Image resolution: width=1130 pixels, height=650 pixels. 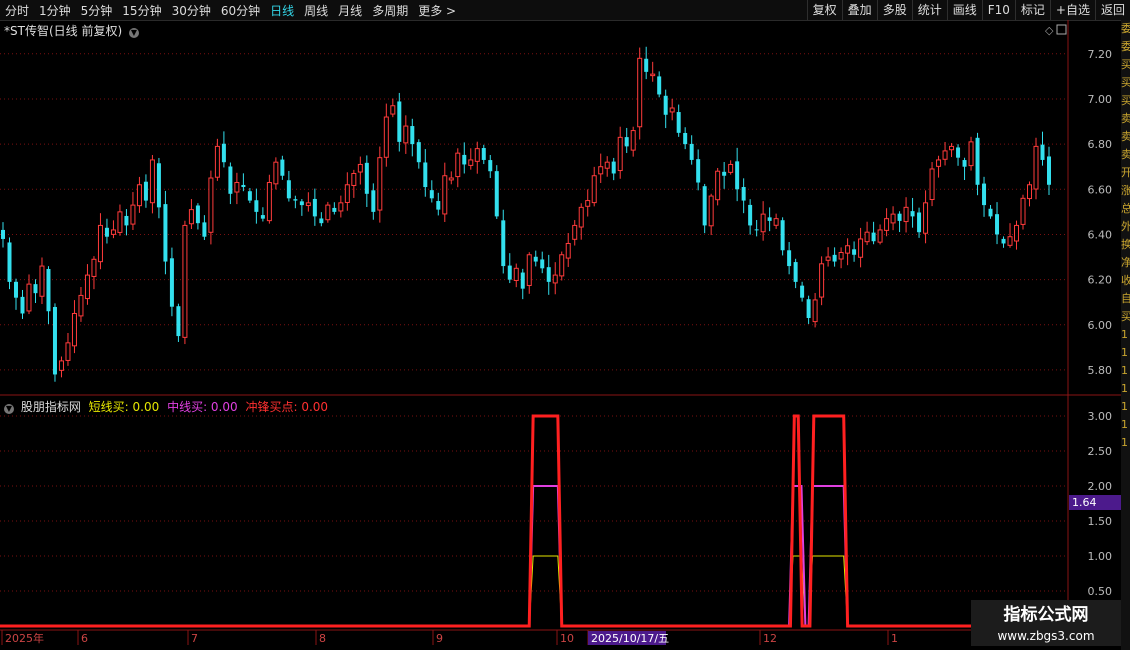 What do you see at coordinates (1100, 556) in the screenshot?
I see `indicator-tick: 1.00` at bounding box center [1100, 556].